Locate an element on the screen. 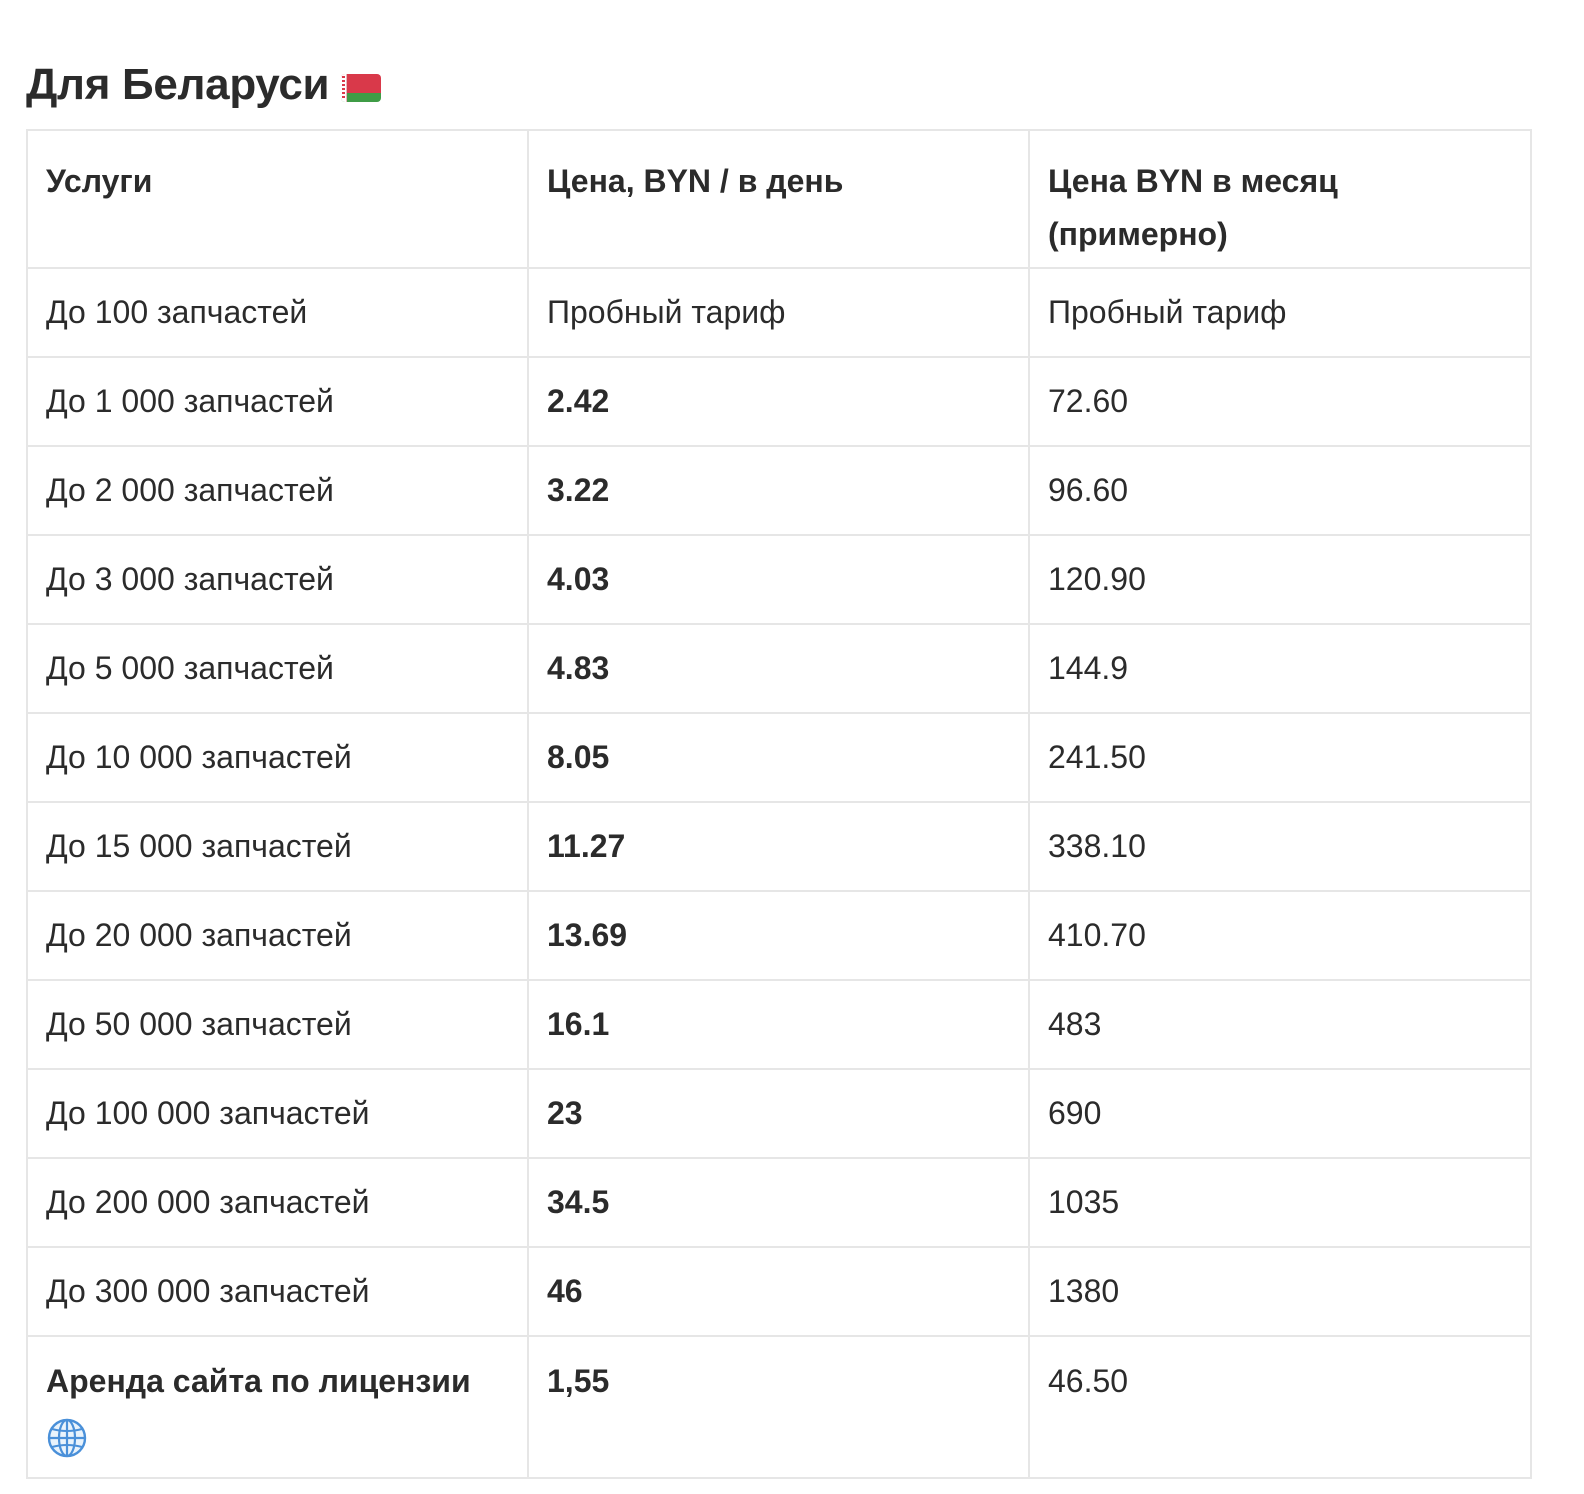  service-cell: До 1 000 запчастей is located at coordinates (277, 401).